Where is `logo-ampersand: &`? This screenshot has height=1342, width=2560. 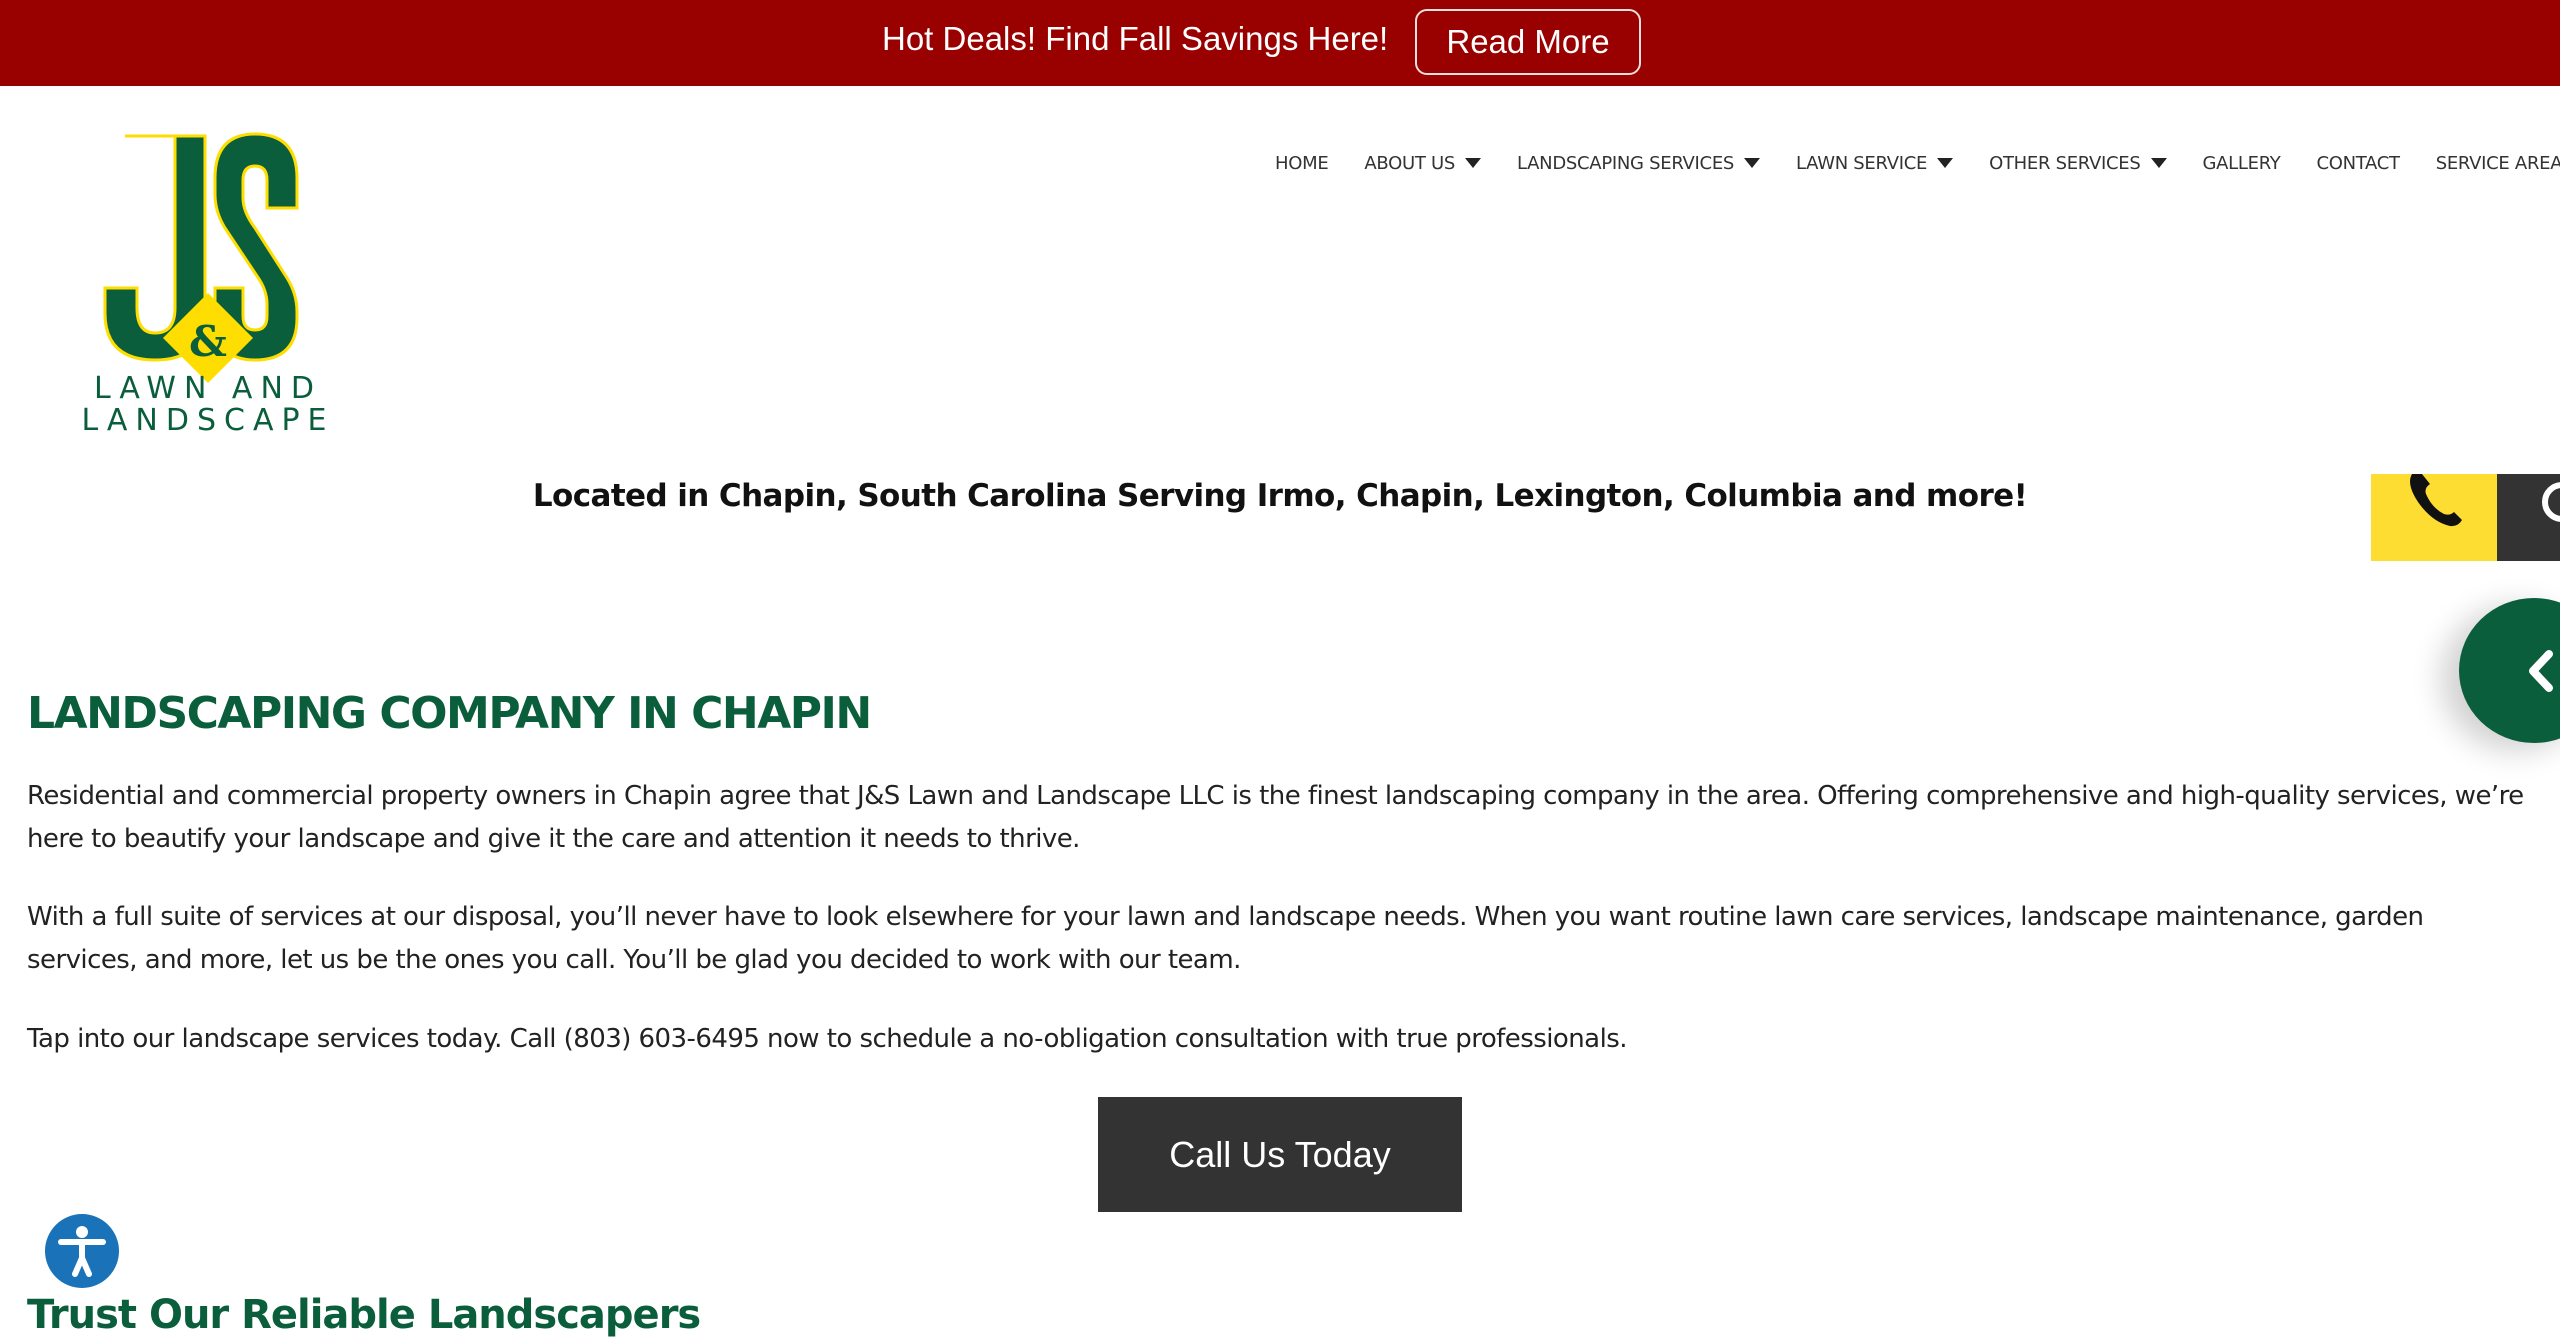 logo-ampersand: & is located at coordinates (208, 341).